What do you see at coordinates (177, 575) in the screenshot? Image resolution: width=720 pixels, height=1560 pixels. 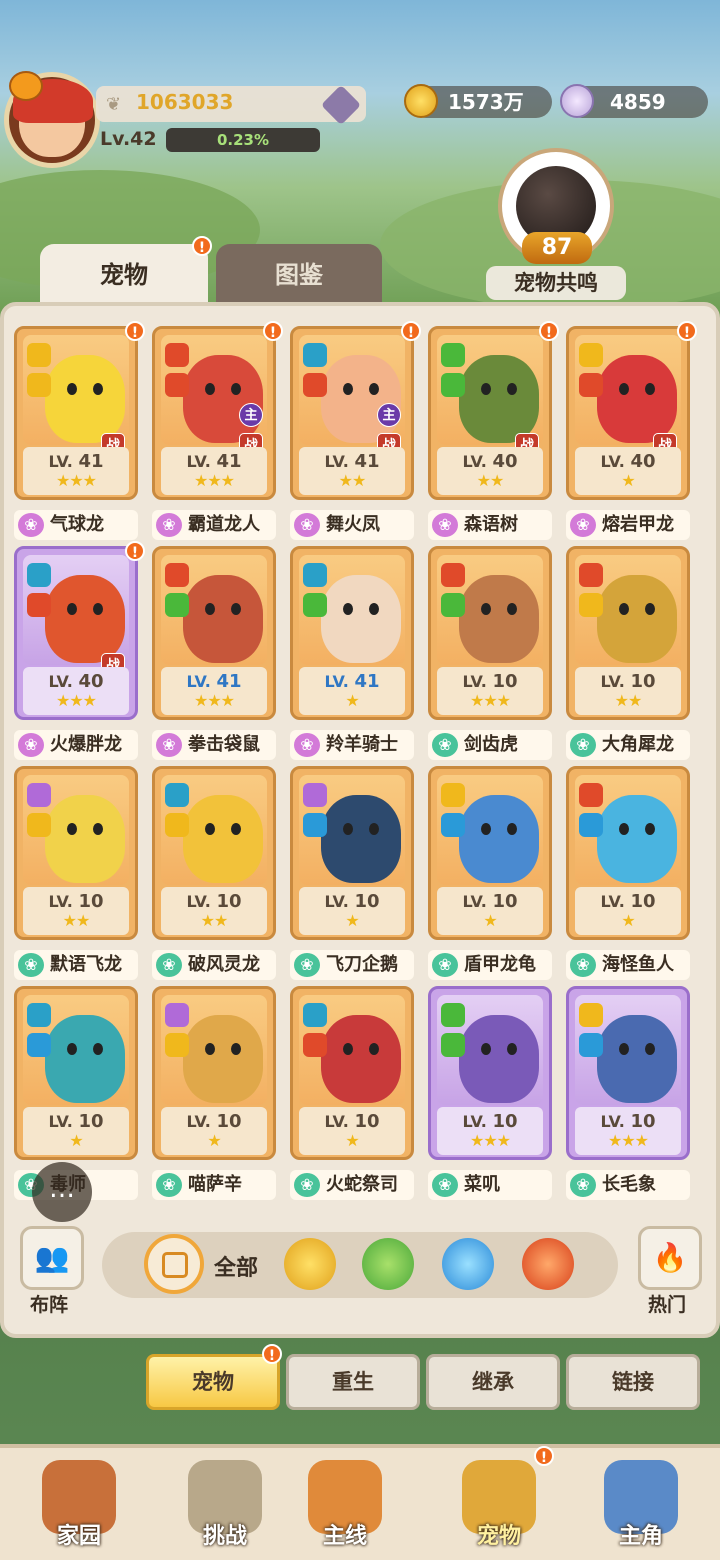 I see `axe-icon` at bounding box center [177, 575].